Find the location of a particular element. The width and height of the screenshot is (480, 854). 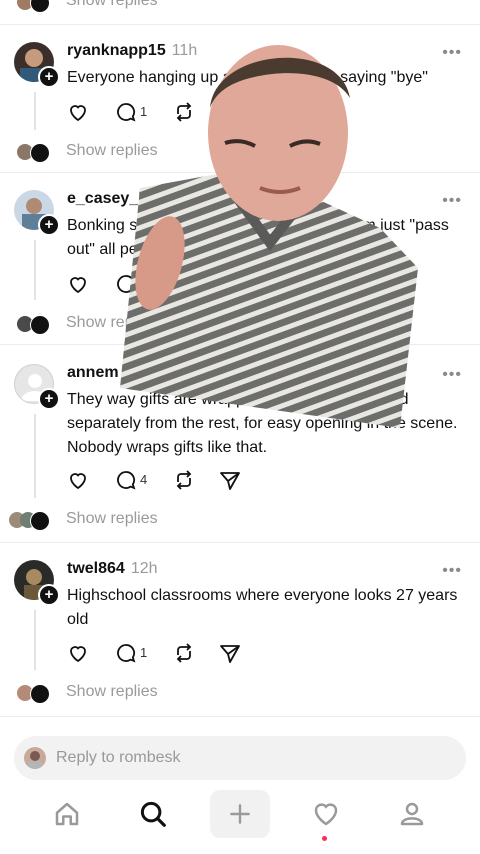

username: annem is located at coordinates (96, 373).